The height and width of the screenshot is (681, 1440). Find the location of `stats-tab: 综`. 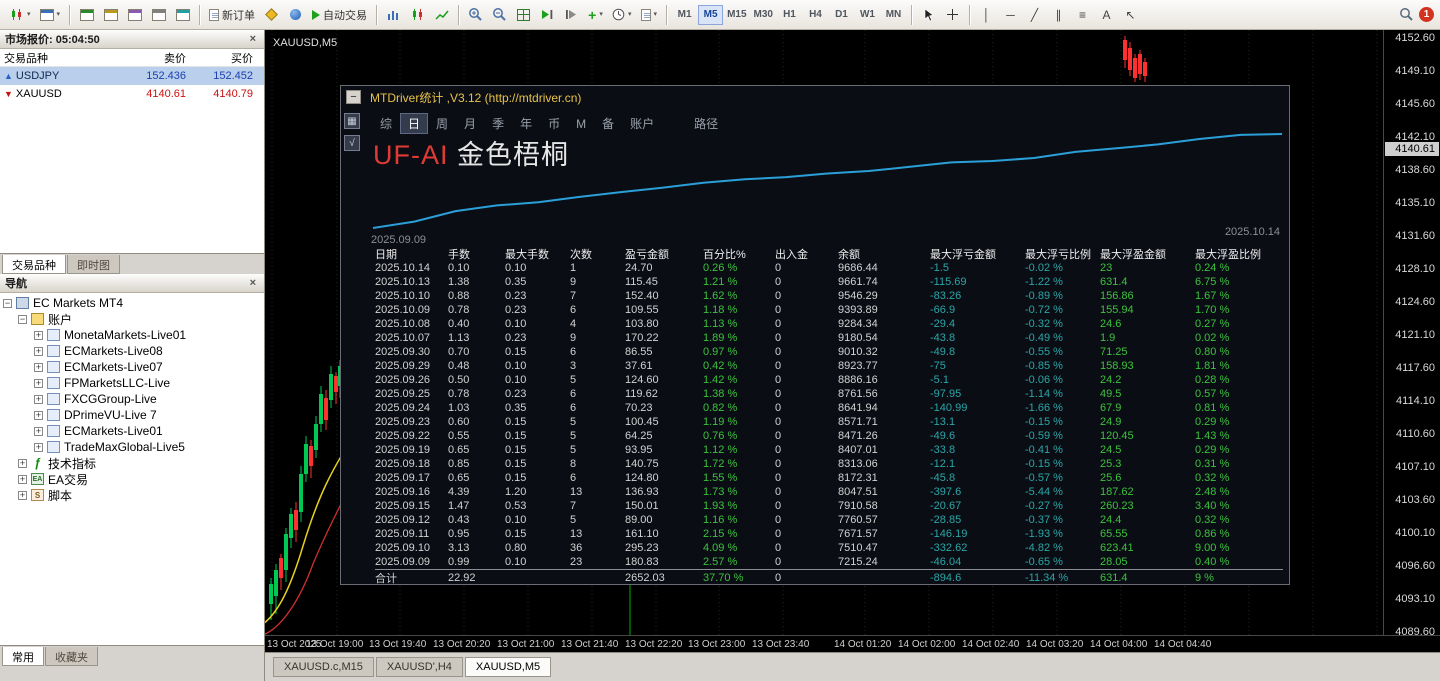

stats-tab: 综 is located at coordinates (386, 123).